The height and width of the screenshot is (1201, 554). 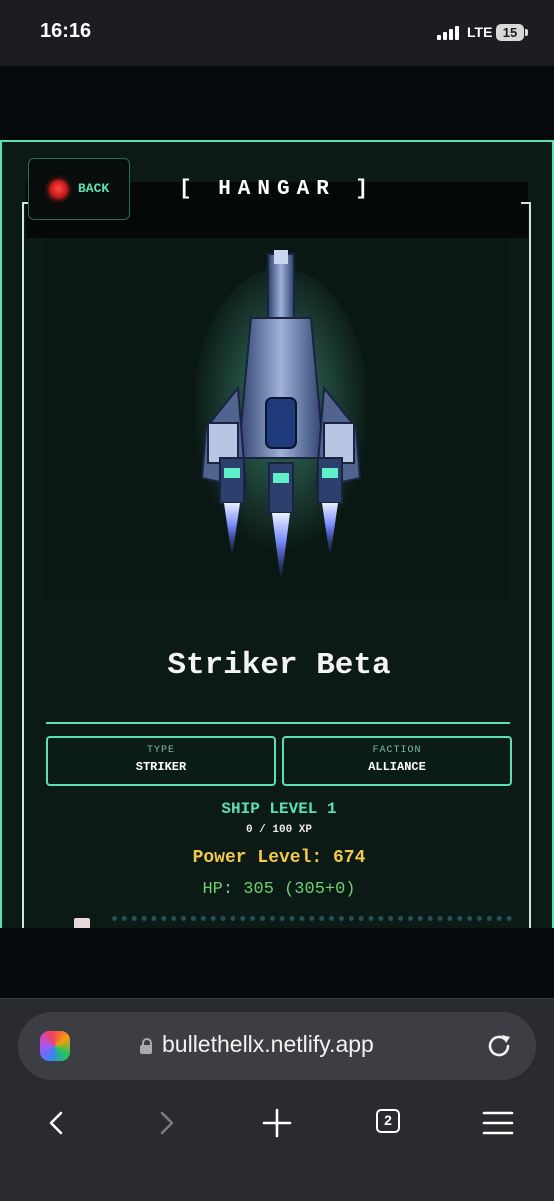 I want to click on hp-stat: HP: 305 (305+0), so click(x=279, y=889).